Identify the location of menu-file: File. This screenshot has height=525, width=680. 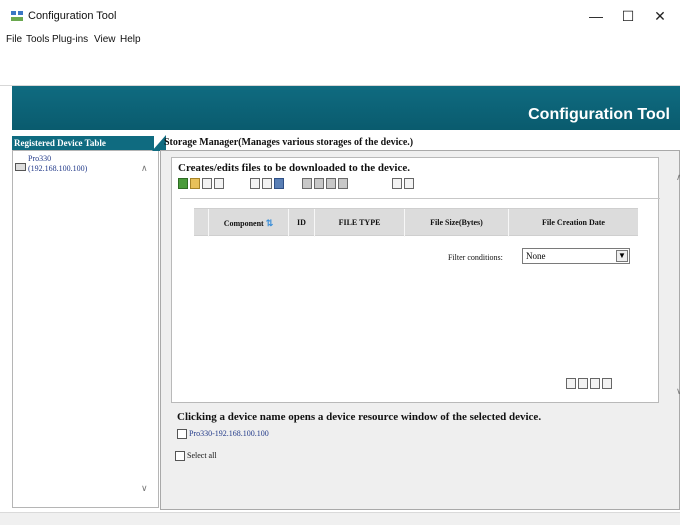
(14, 39).